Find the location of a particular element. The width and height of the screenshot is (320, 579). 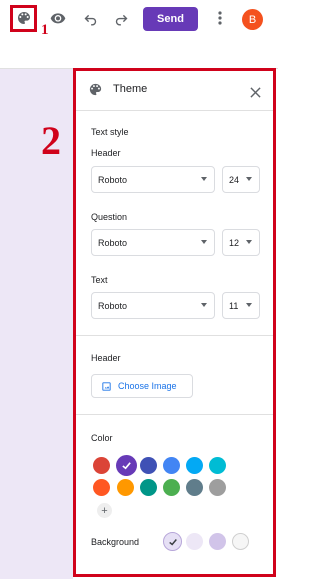

send-button: Send is located at coordinates (170, 19).